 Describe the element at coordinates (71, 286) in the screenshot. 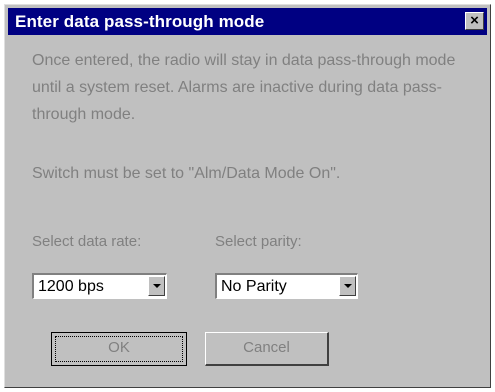

I see `data-rate-value: 1200 bps` at that location.